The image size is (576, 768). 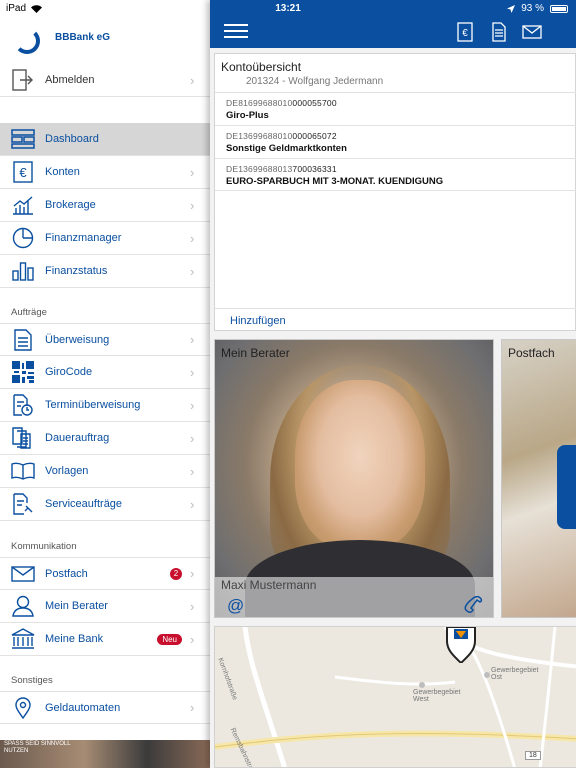 What do you see at coordinates (537, 8) in the screenshot?
I see `status-right: 93 %` at bounding box center [537, 8].